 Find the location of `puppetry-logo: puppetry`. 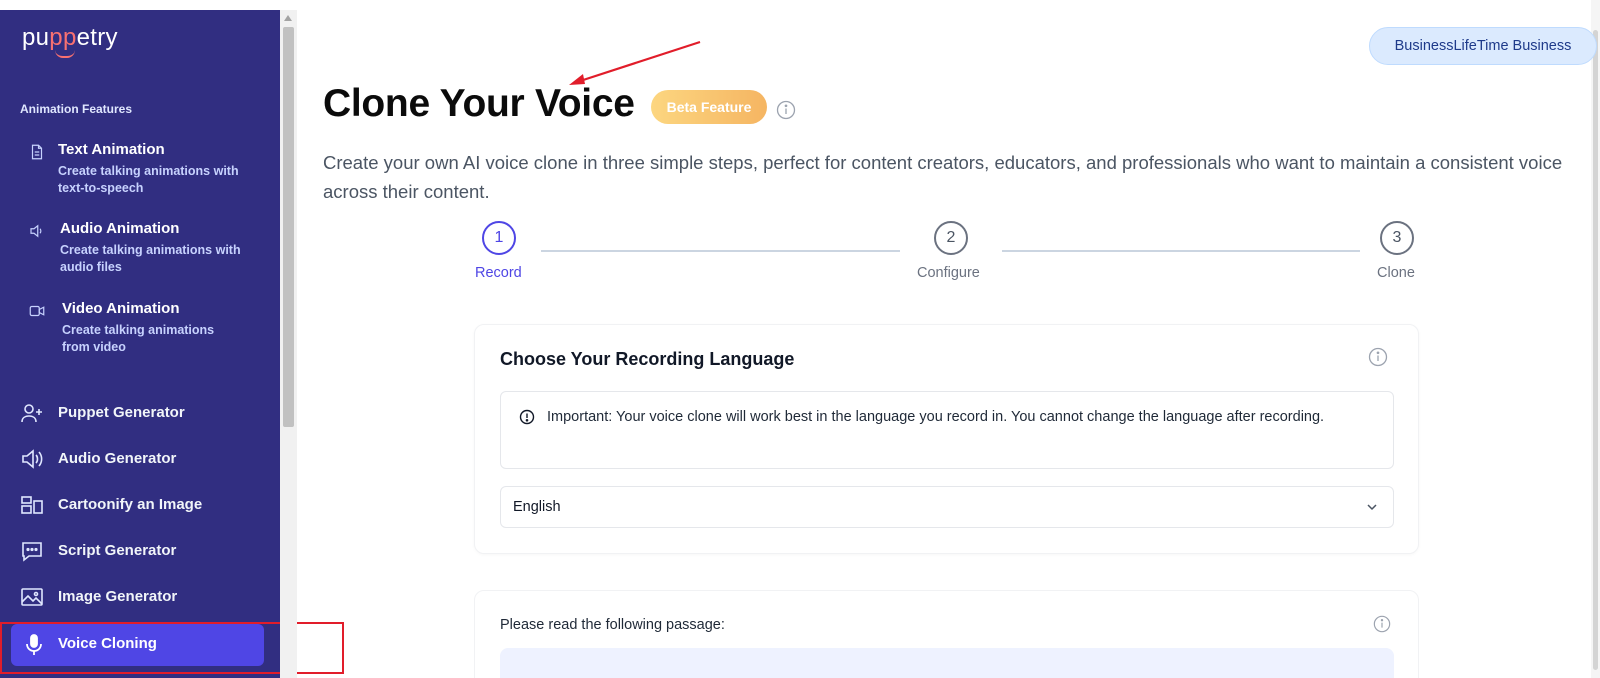

puppetry-logo: puppetry is located at coordinates (70, 38).